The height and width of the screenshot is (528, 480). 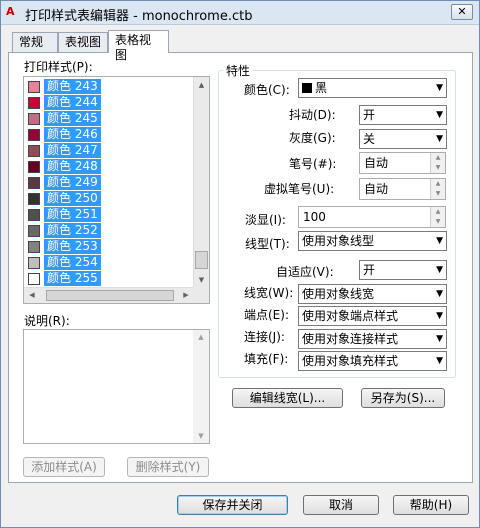 I want to click on style-name: 颜色 246, so click(x=72, y=134).